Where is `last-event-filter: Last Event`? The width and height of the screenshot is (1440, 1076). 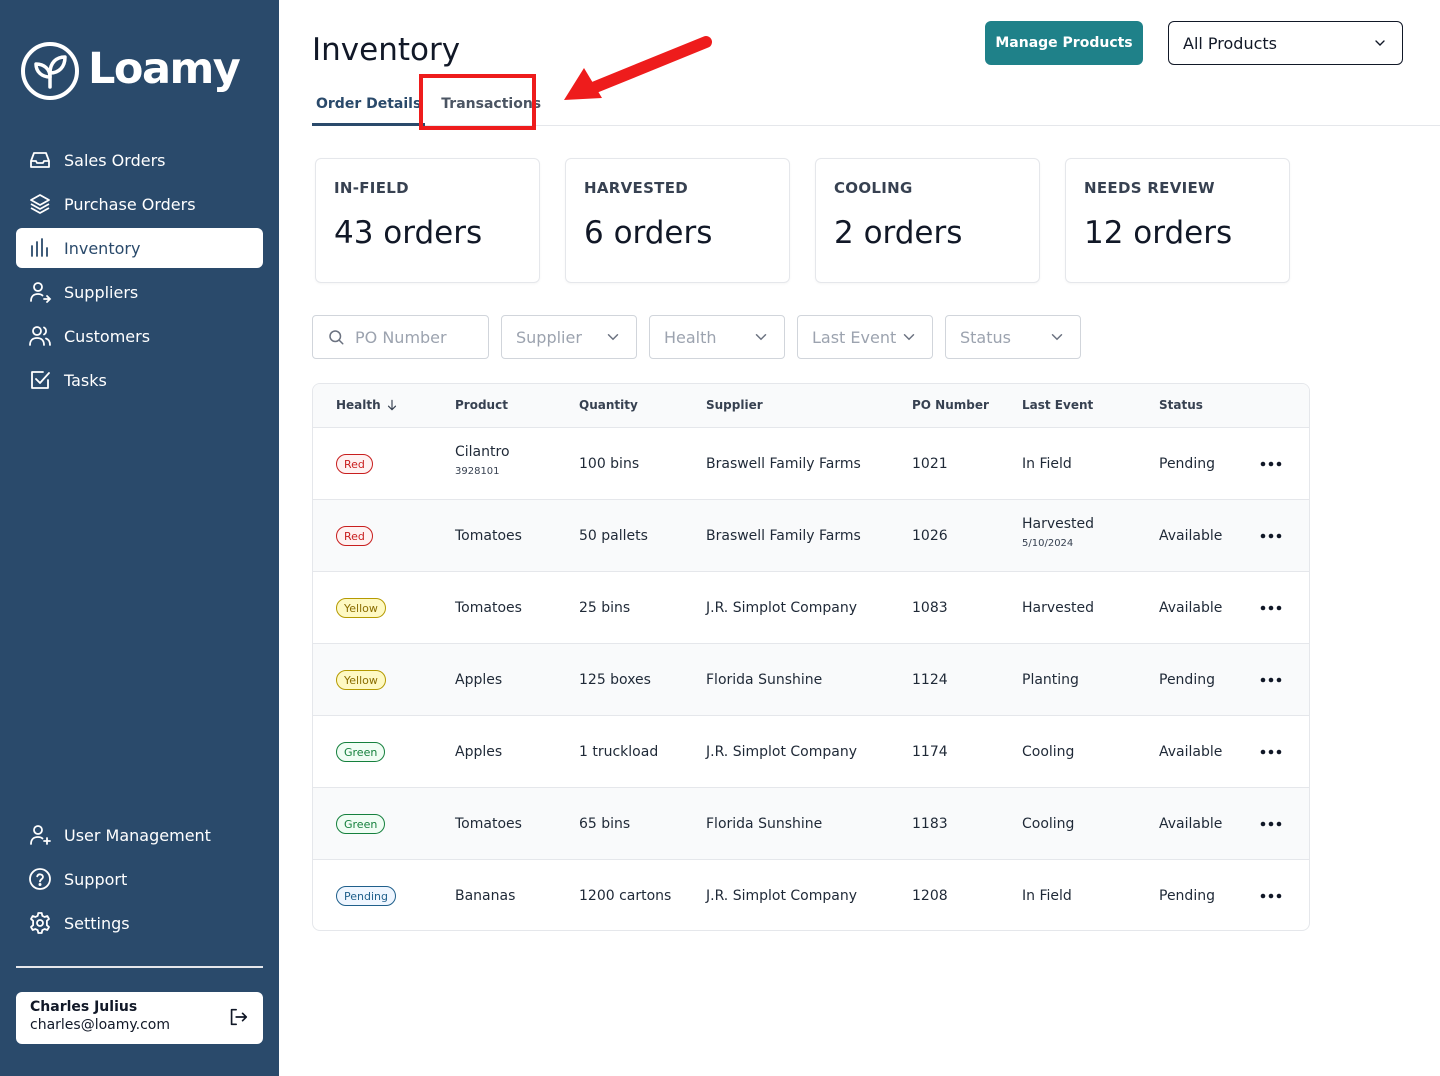 last-event-filter: Last Event is located at coordinates (865, 337).